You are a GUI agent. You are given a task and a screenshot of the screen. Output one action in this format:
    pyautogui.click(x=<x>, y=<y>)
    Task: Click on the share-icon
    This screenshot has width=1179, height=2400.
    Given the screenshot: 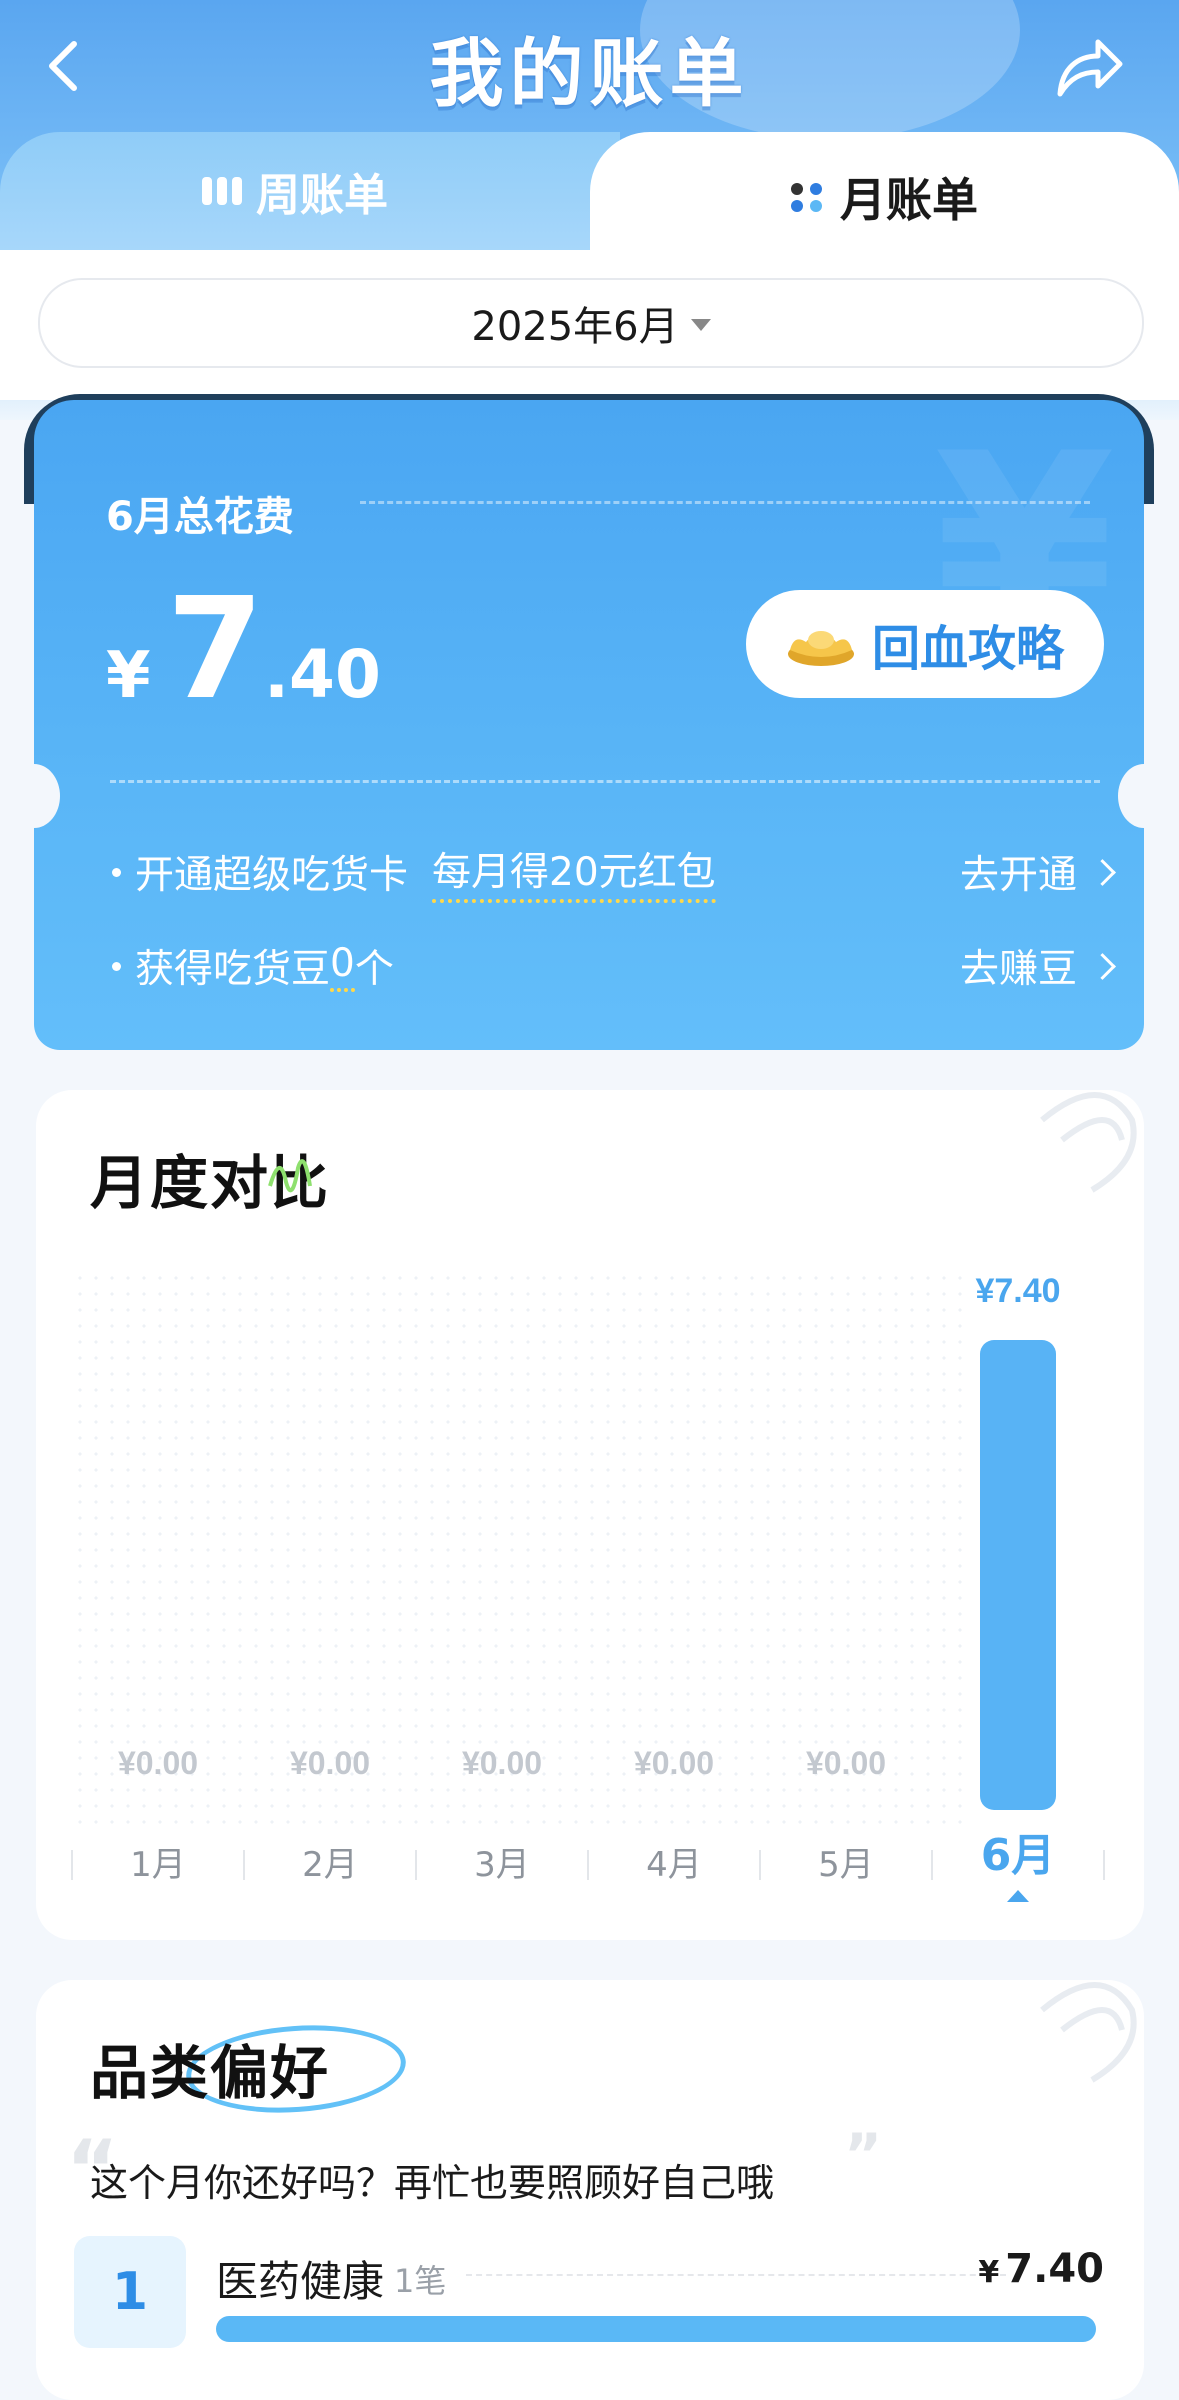 What is the action you would take?
    pyautogui.click(x=1089, y=66)
    